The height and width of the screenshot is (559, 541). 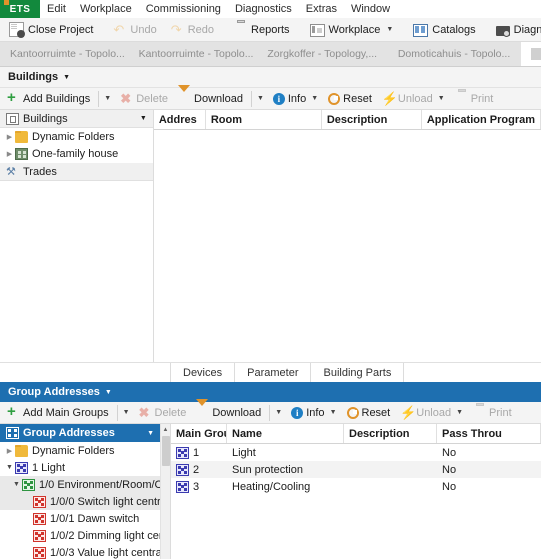 What do you see at coordinates (107, 98) in the screenshot?
I see `add-buildings-chevron-down-icon: ▼` at bounding box center [107, 98].